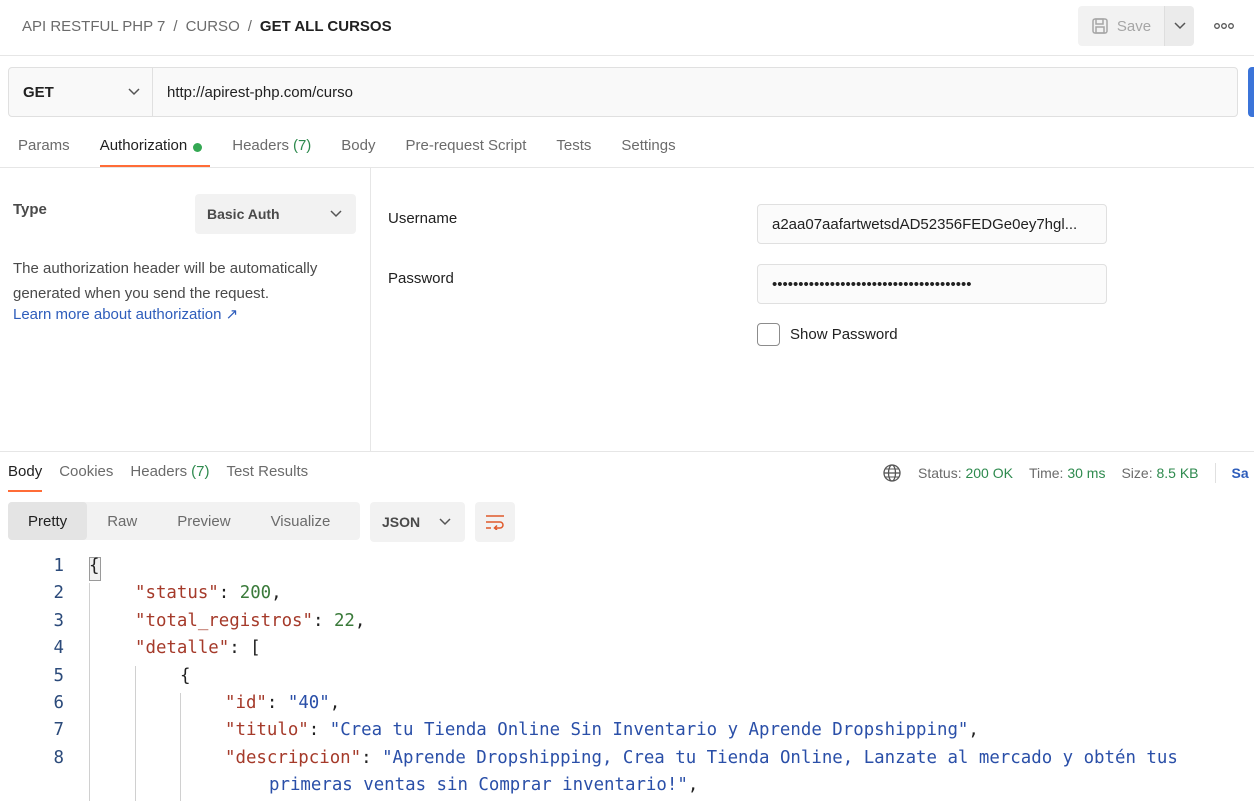  What do you see at coordinates (58, 620) in the screenshot?
I see `line-number: 3` at bounding box center [58, 620].